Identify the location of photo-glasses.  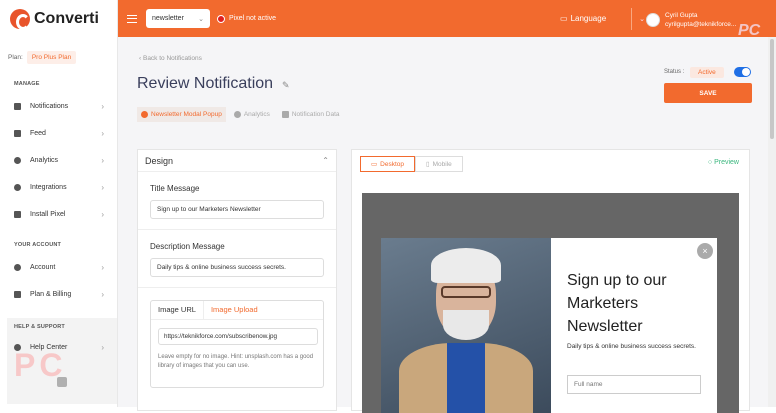
(466, 292).